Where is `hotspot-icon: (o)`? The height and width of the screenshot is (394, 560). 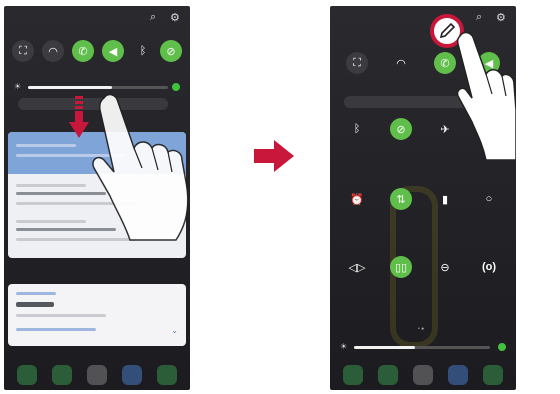
hotspot-icon: (o) is located at coordinates (489, 267).